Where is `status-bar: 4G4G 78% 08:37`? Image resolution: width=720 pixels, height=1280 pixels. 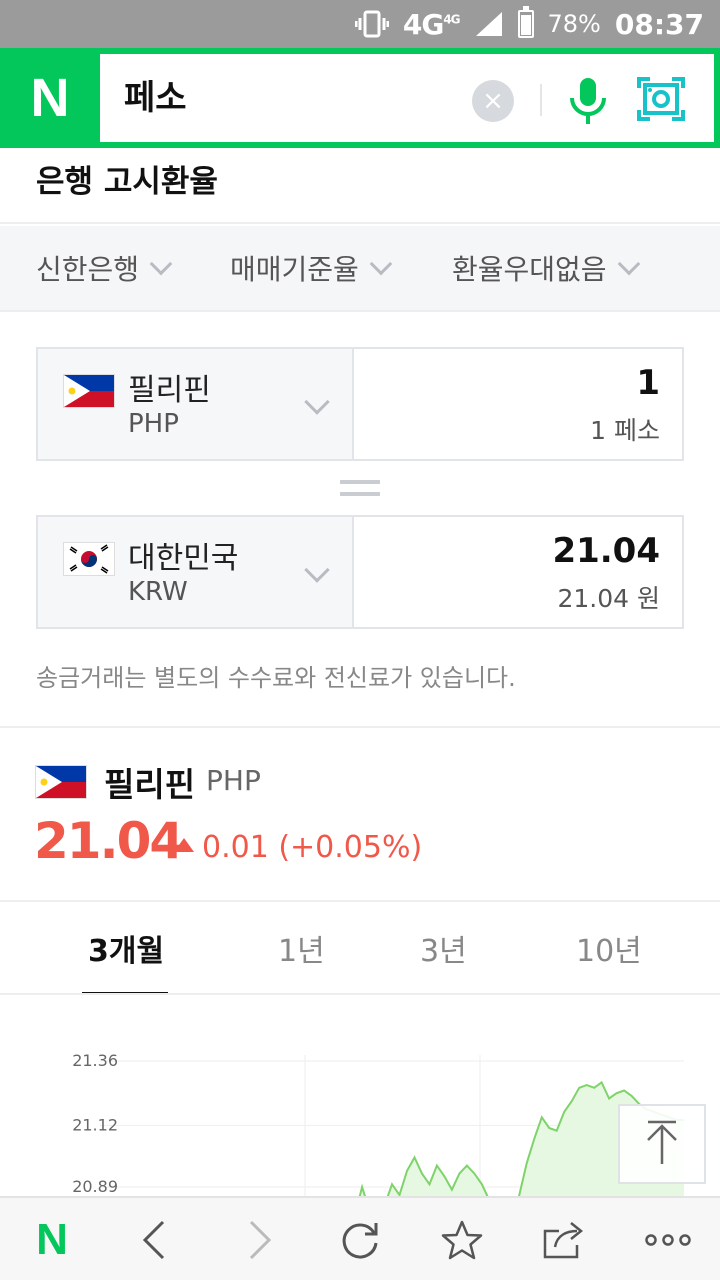
status-bar: 4G4G 78% 08:37 is located at coordinates (360, 24).